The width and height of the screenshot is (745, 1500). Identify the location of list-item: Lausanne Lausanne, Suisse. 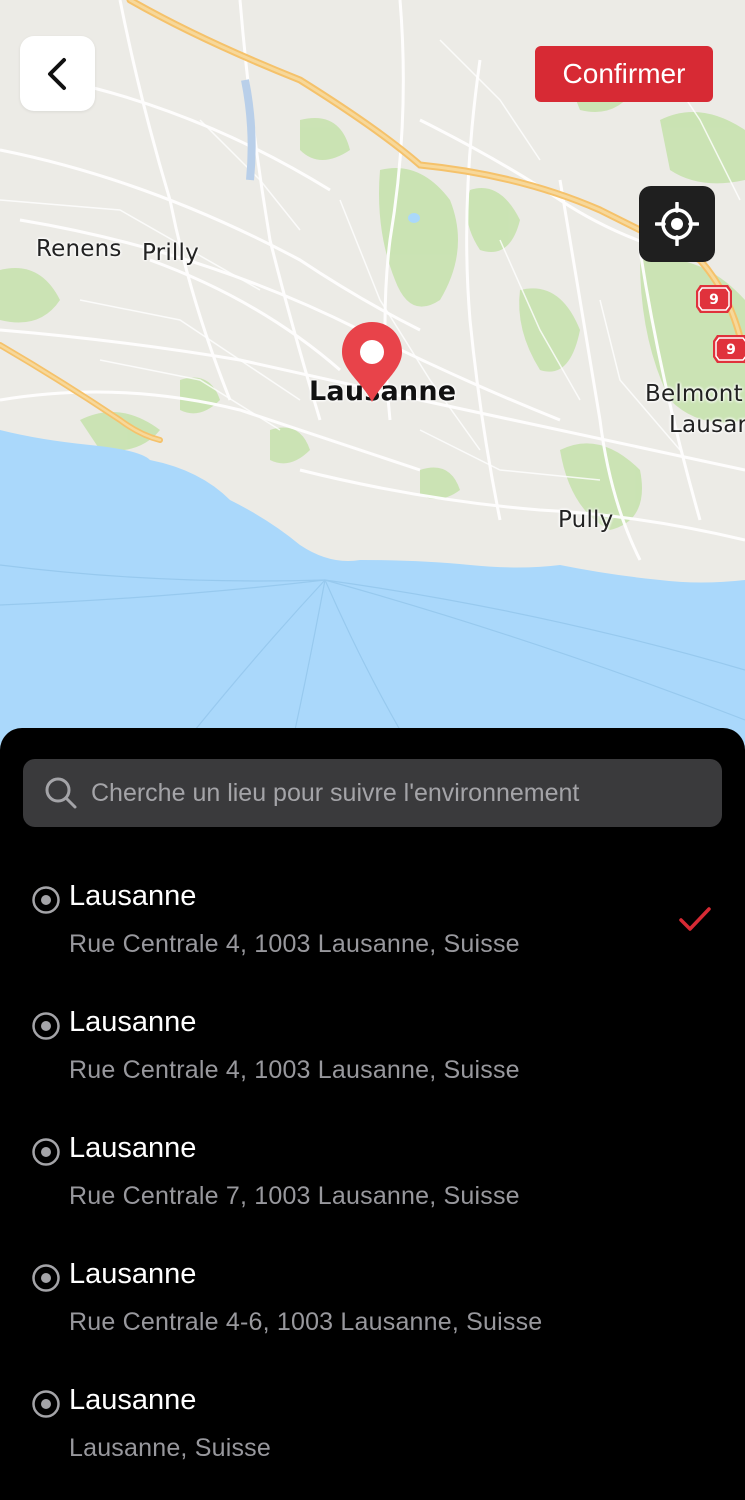
(372, 1432).